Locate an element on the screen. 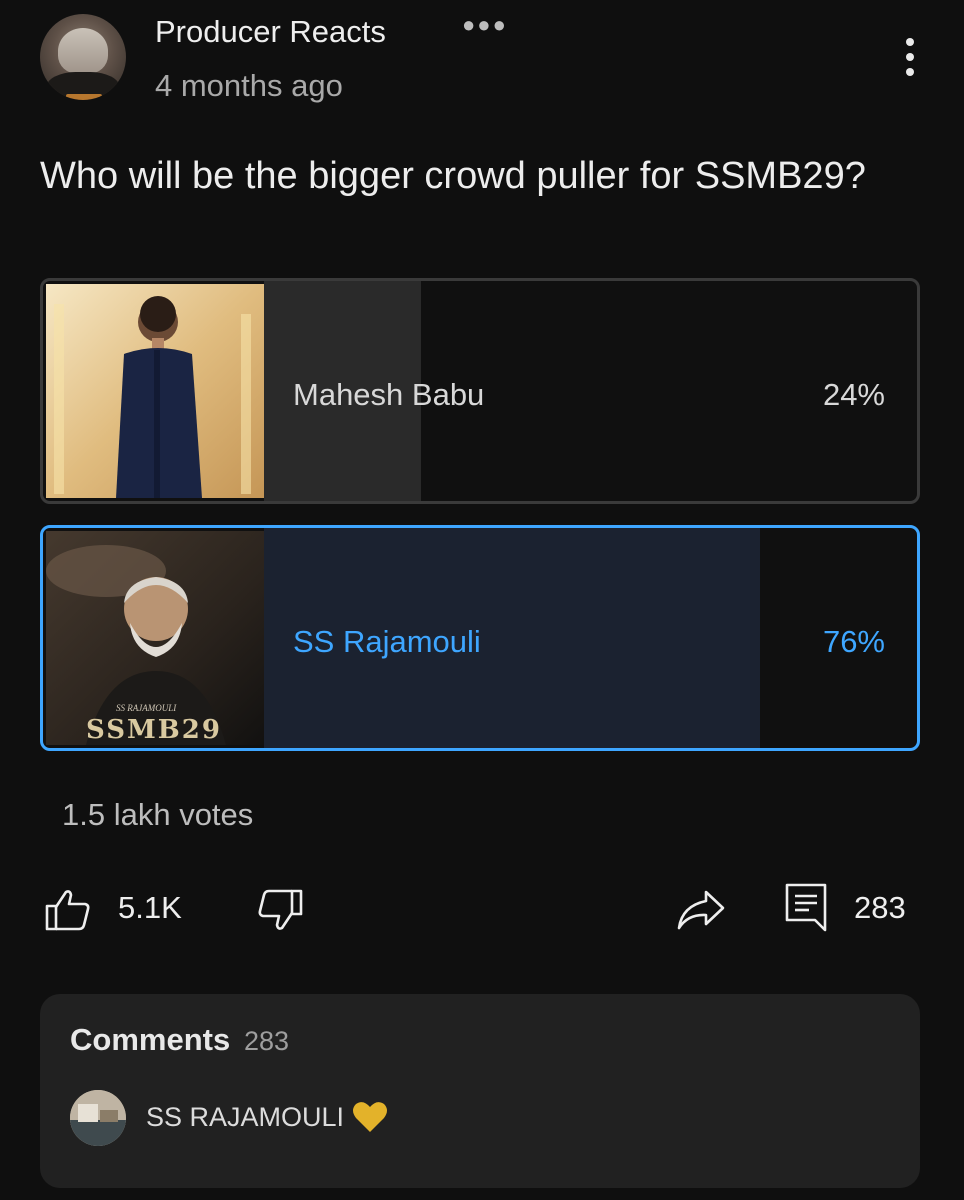 The width and height of the screenshot is (964, 1200). share-icon is located at coordinates (701, 909).